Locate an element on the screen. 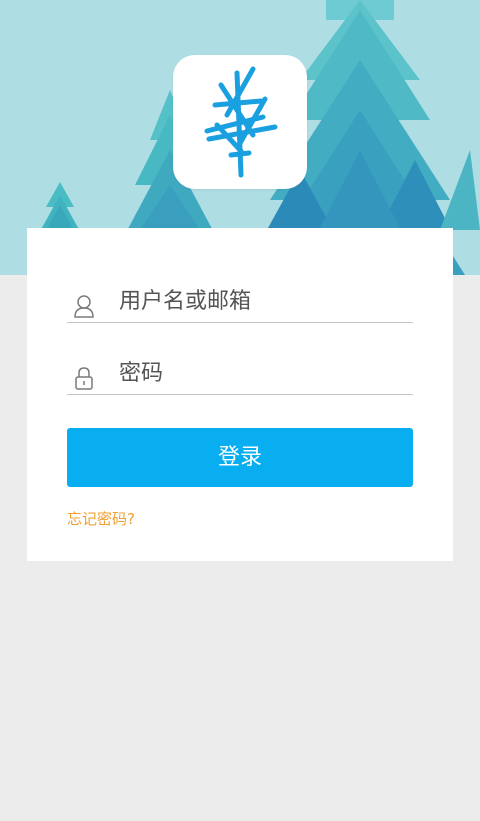 Image resolution: width=480 pixels, height=821 pixels. password-field is located at coordinates (240, 376).